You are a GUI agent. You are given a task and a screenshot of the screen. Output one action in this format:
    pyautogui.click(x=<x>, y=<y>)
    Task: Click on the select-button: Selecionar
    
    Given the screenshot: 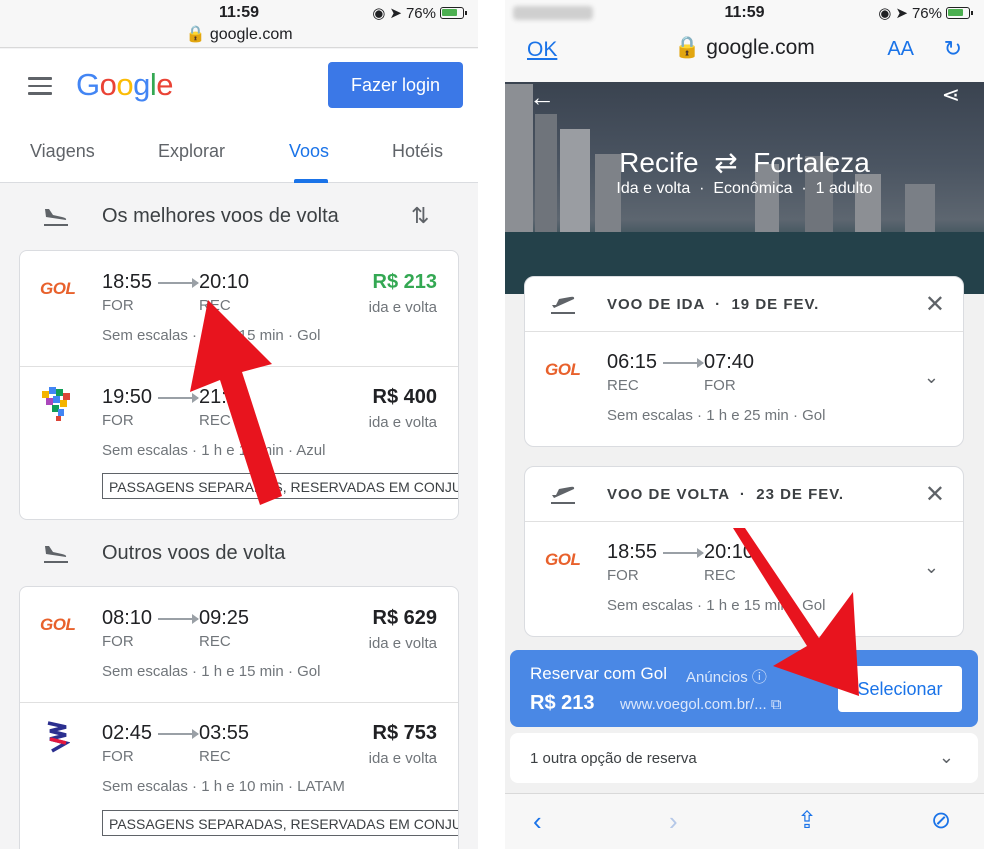 What is the action you would take?
    pyautogui.click(x=900, y=689)
    